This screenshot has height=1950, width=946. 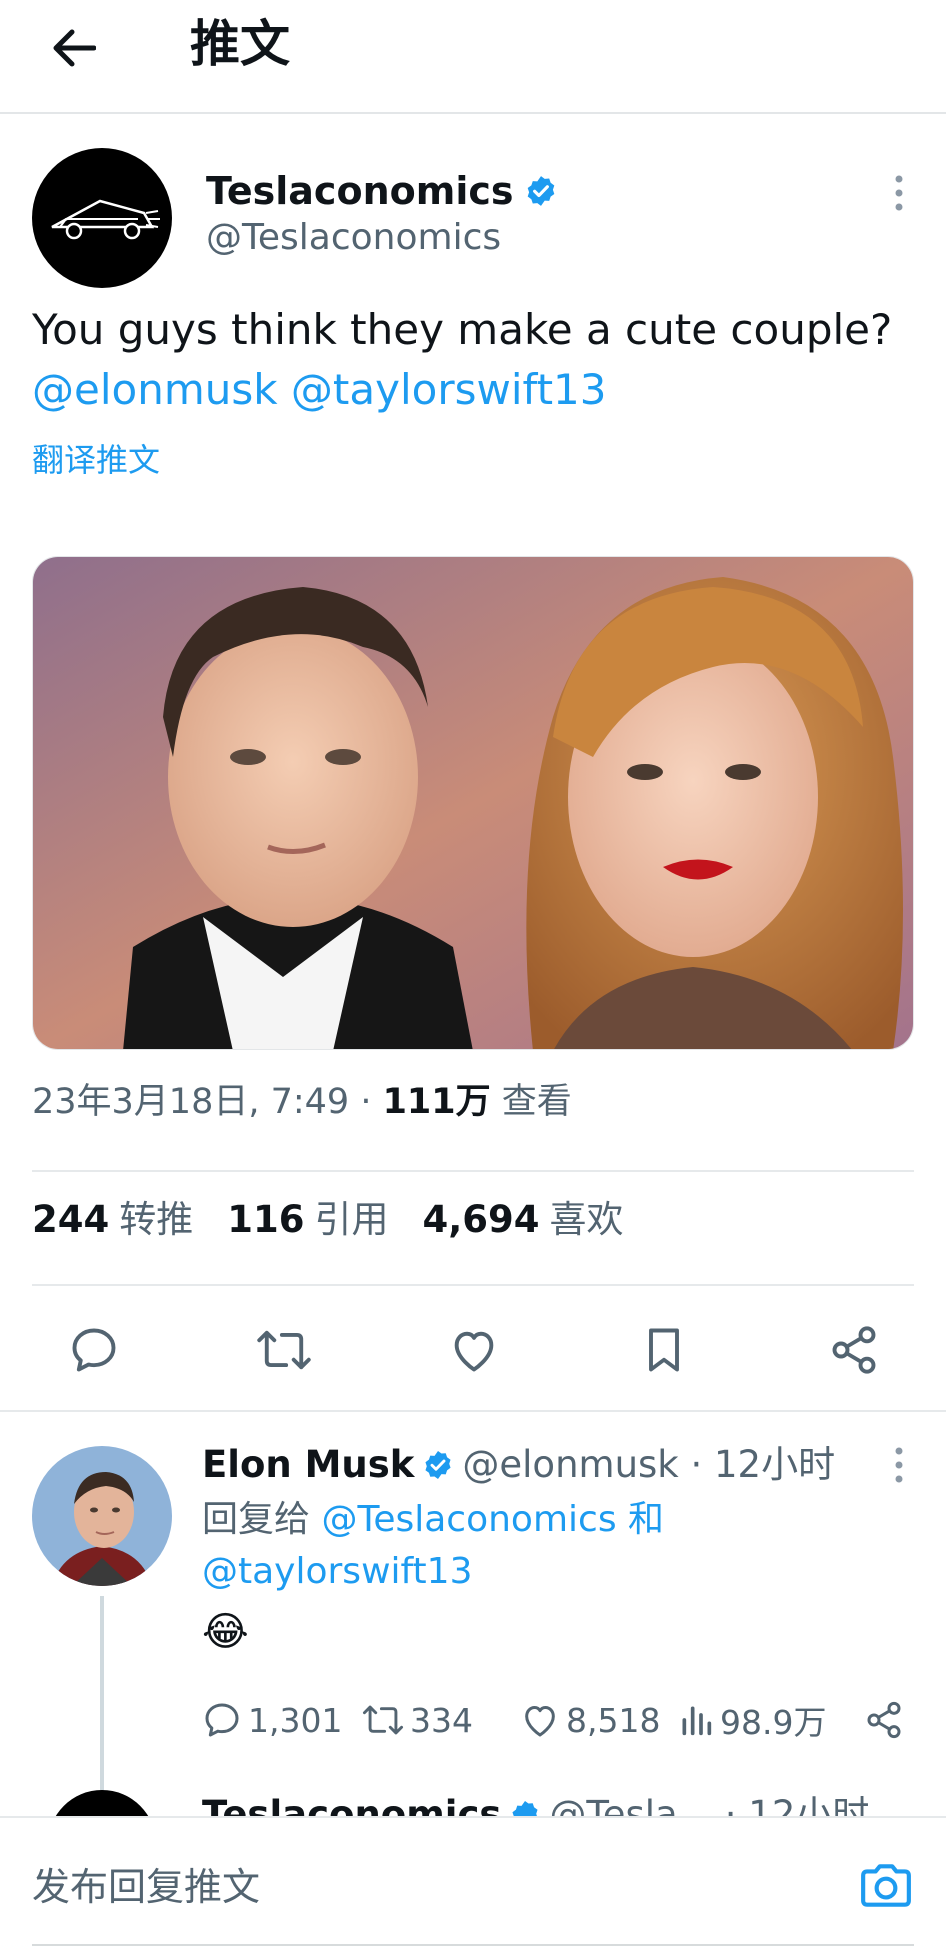 What do you see at coordinates (308, 1465) in the screenshot?
I see `reply-author-name: Elon Musk` at bounding box center [308, 1465].